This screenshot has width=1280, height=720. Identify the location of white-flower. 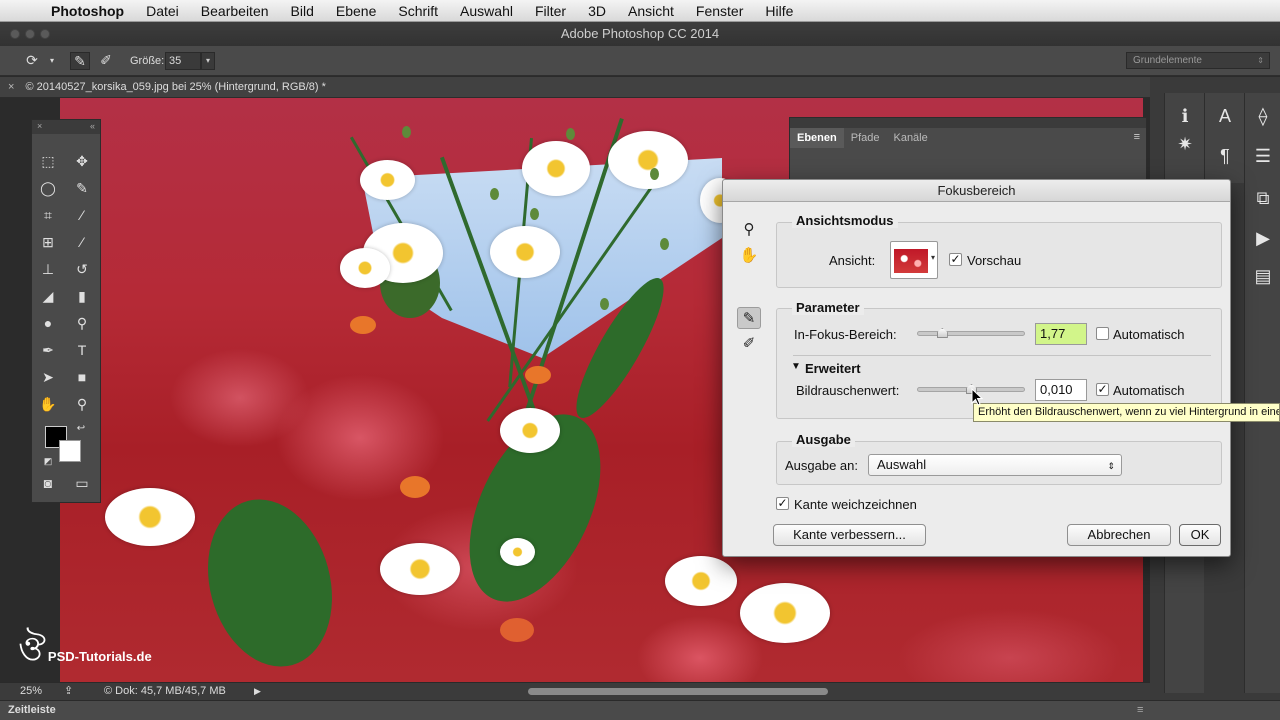
(525, 252).